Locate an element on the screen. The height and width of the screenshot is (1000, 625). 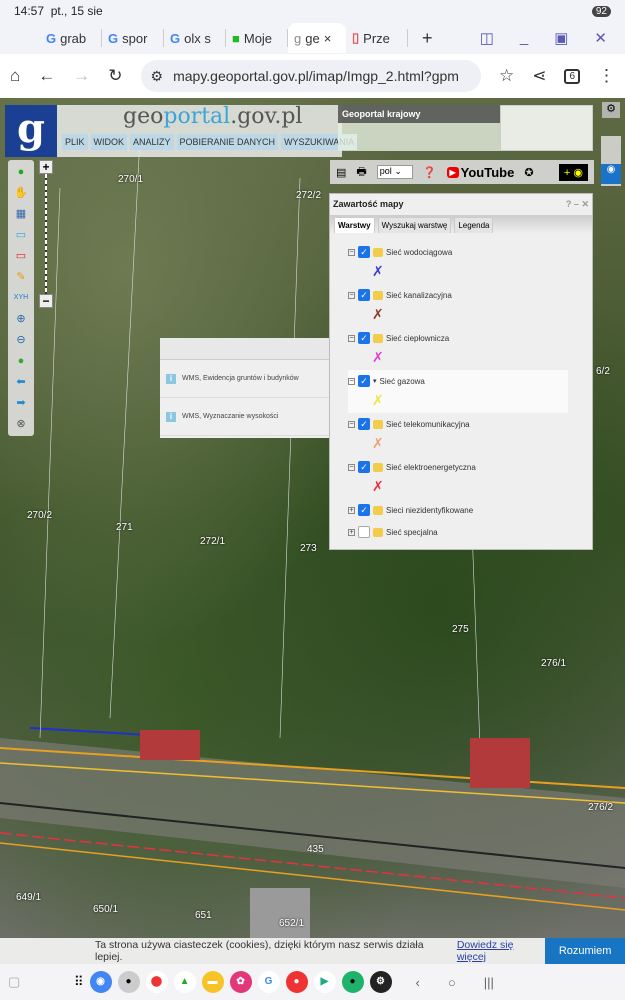
tab-warstwy: Warstwy is located at coordinates (354, 225).